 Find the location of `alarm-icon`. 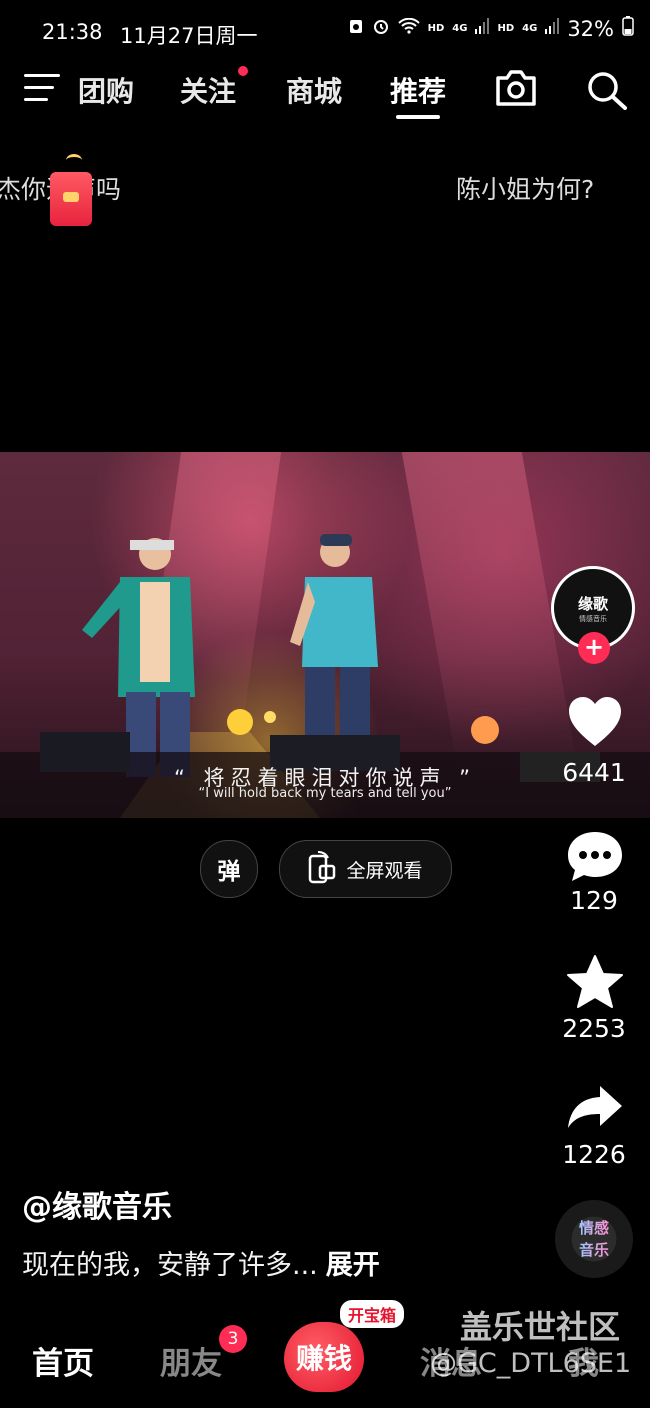

alarm-icon is located at coordinates (381, 28).